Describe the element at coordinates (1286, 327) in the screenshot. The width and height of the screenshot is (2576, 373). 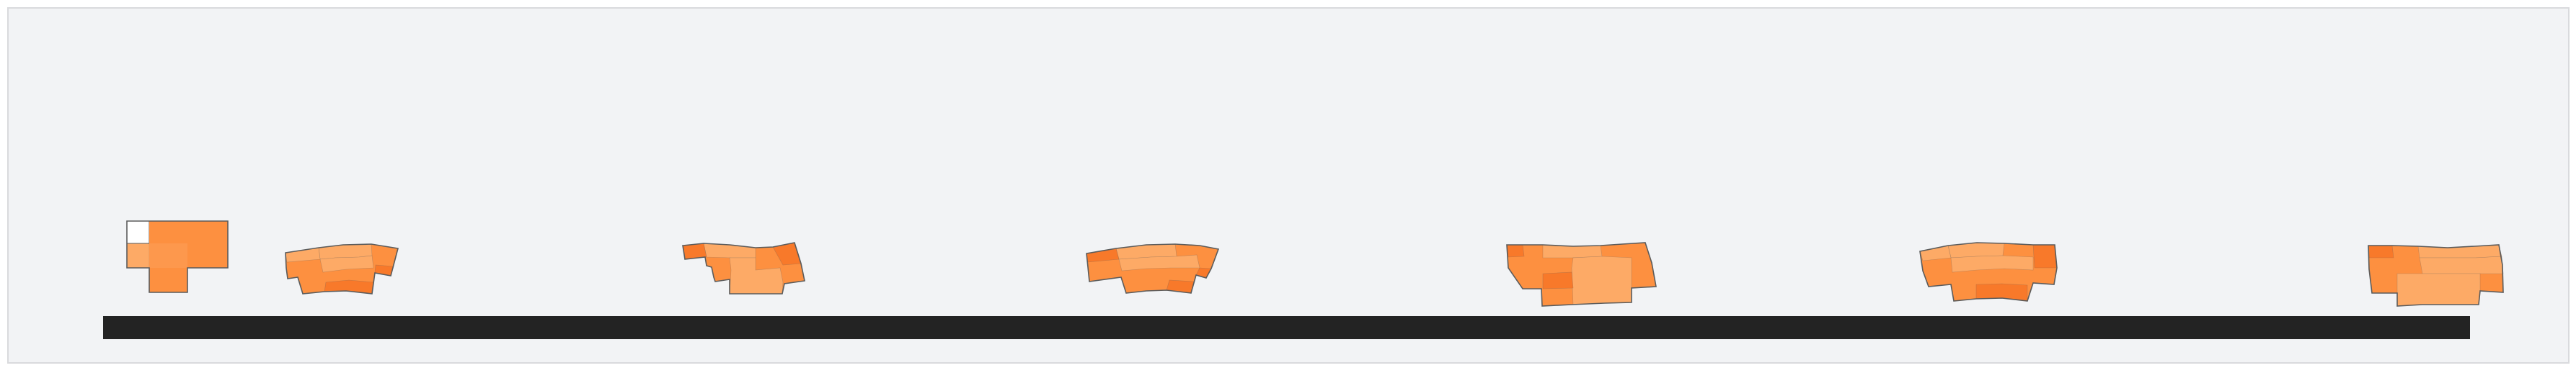
I see `ground-platform` at that location.